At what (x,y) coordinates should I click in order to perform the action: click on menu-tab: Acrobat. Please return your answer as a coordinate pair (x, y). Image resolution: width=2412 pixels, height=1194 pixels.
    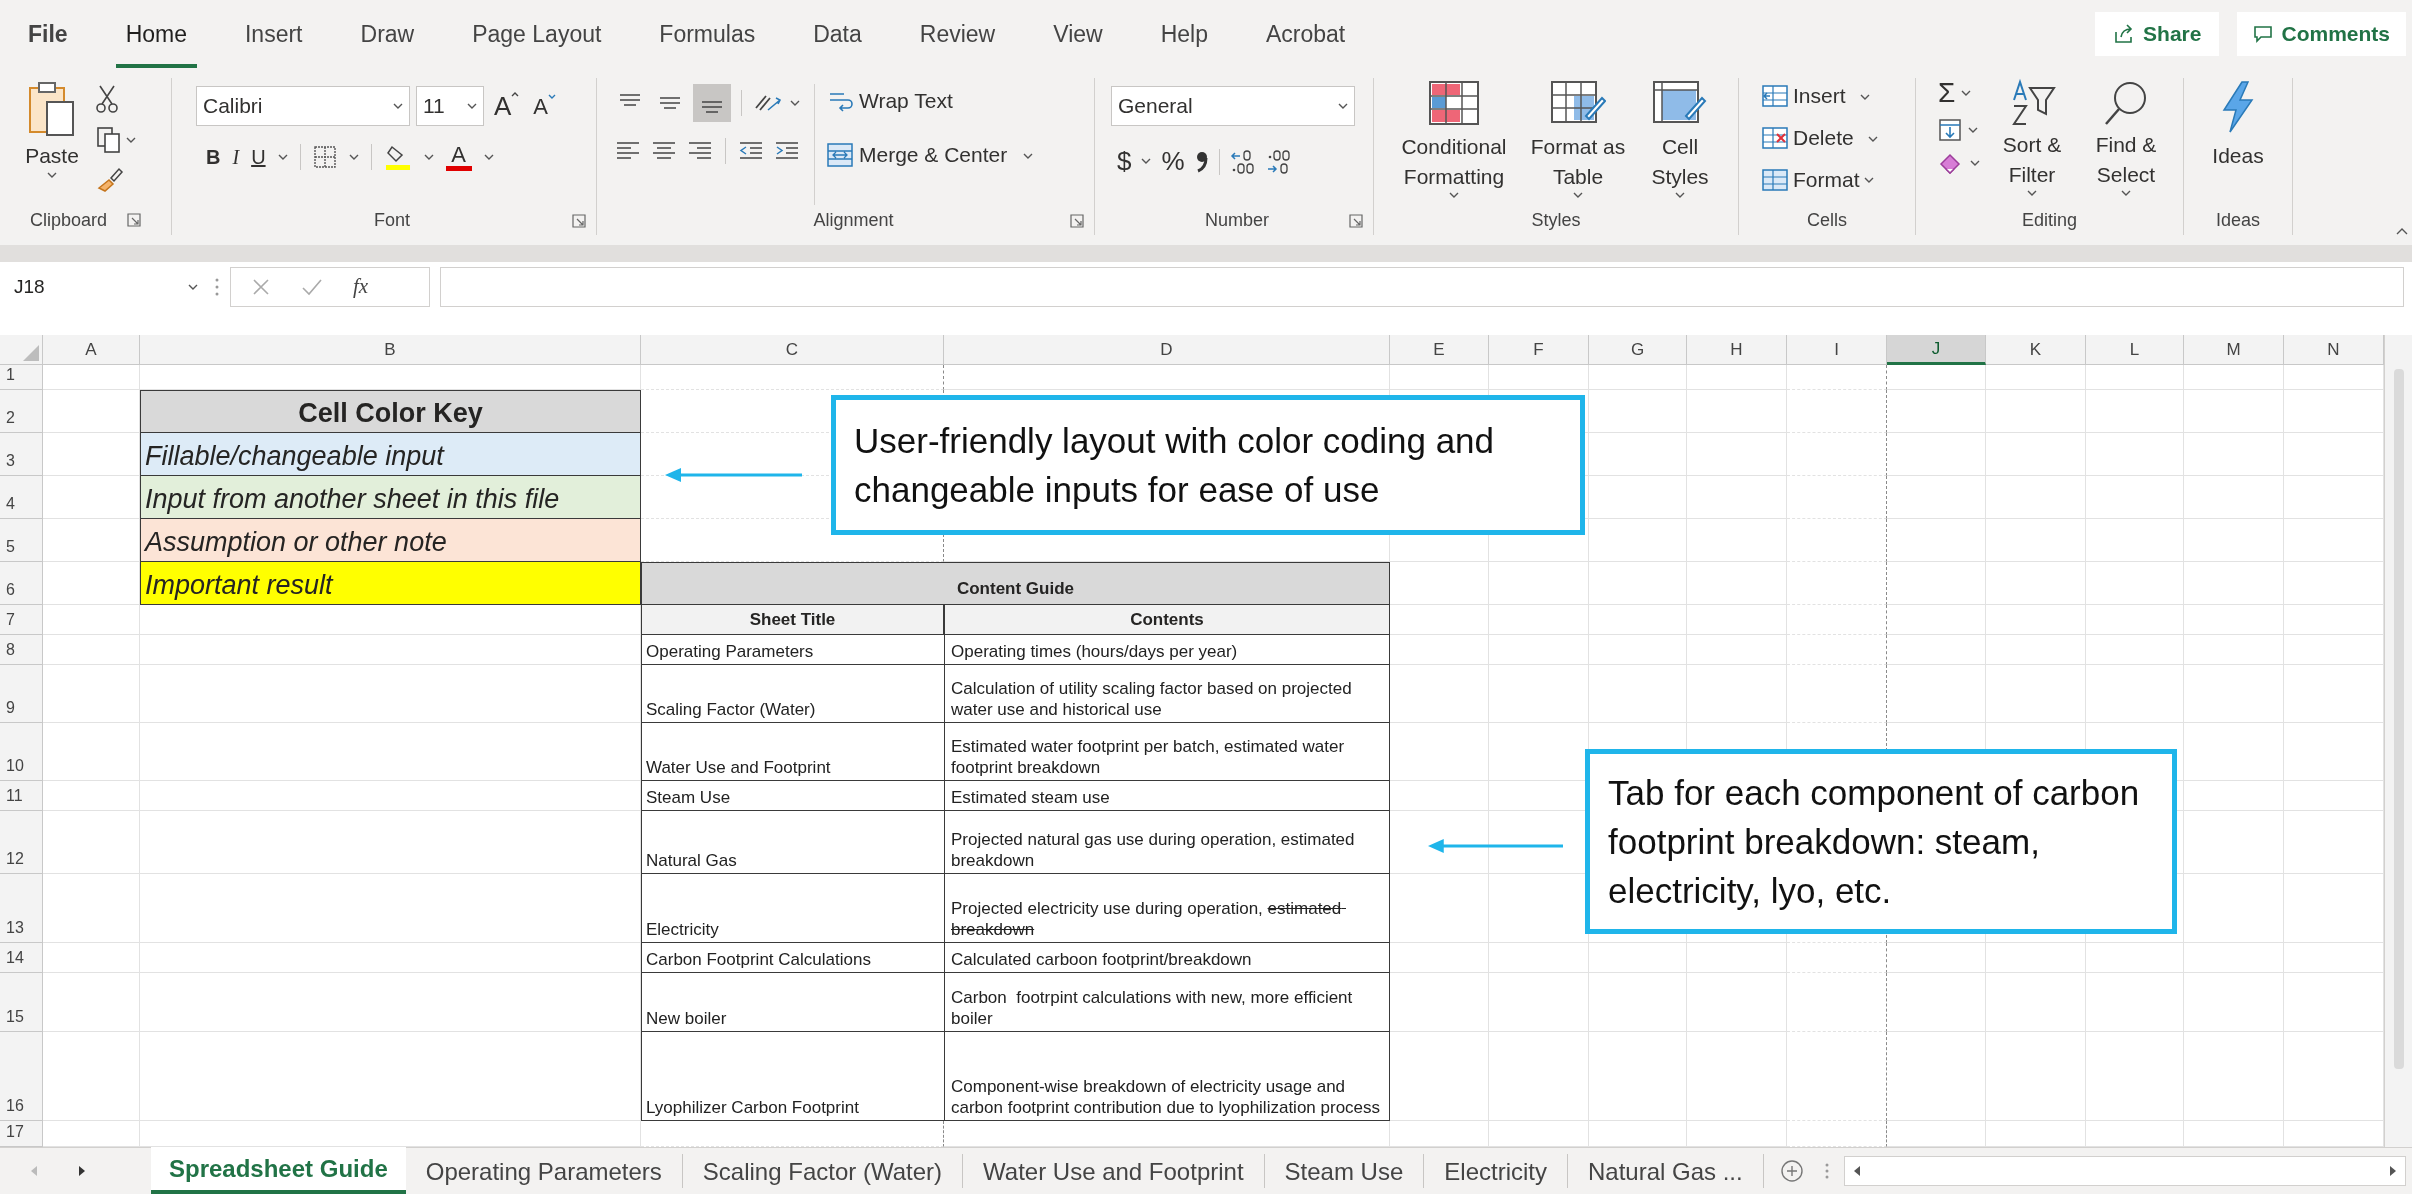
    Looking at the image, I should click on (1306, 34).